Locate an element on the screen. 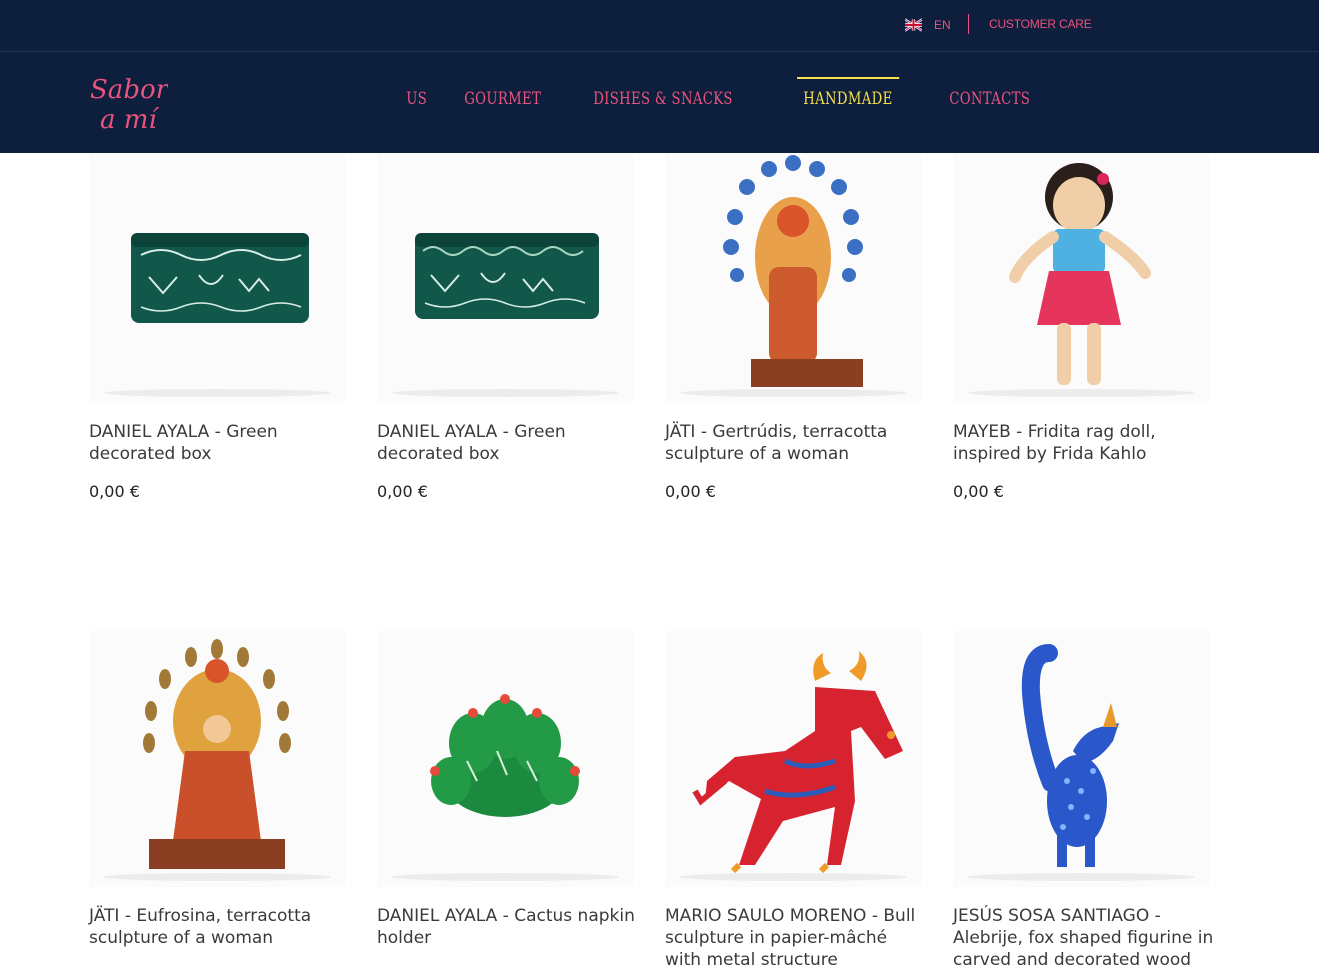  language-label: EN is located at coordinates (942, 25).